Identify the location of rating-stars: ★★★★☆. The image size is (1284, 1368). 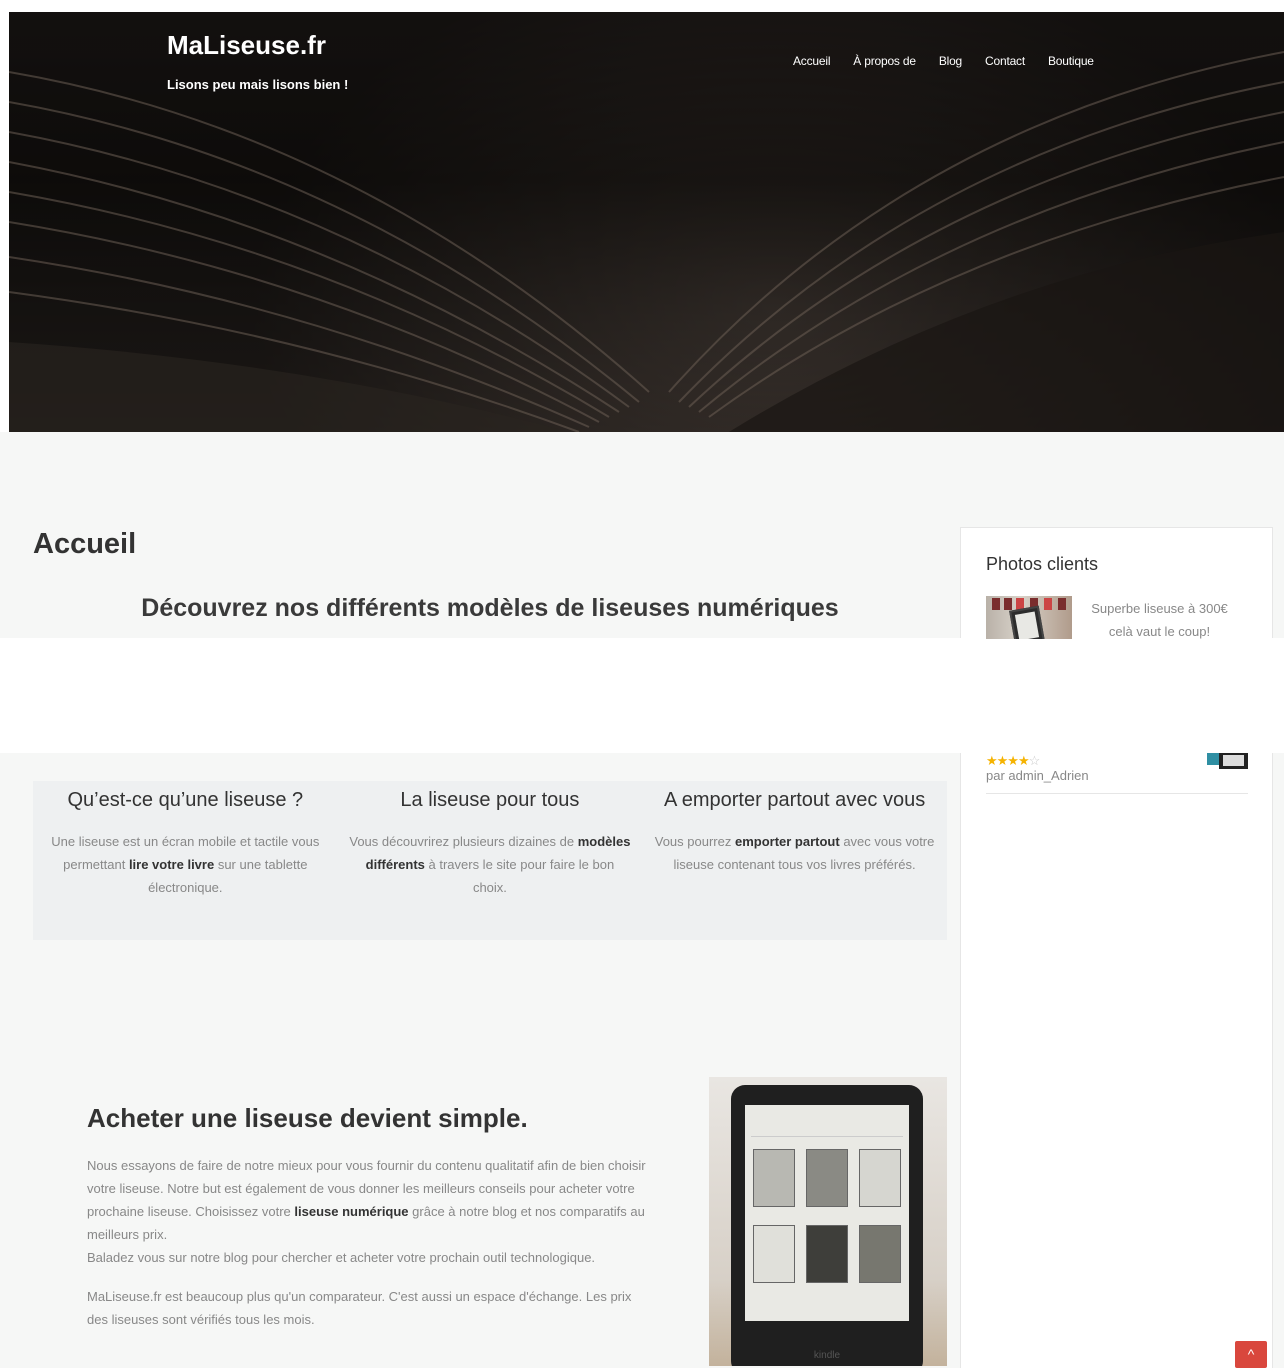
(1013, 761).